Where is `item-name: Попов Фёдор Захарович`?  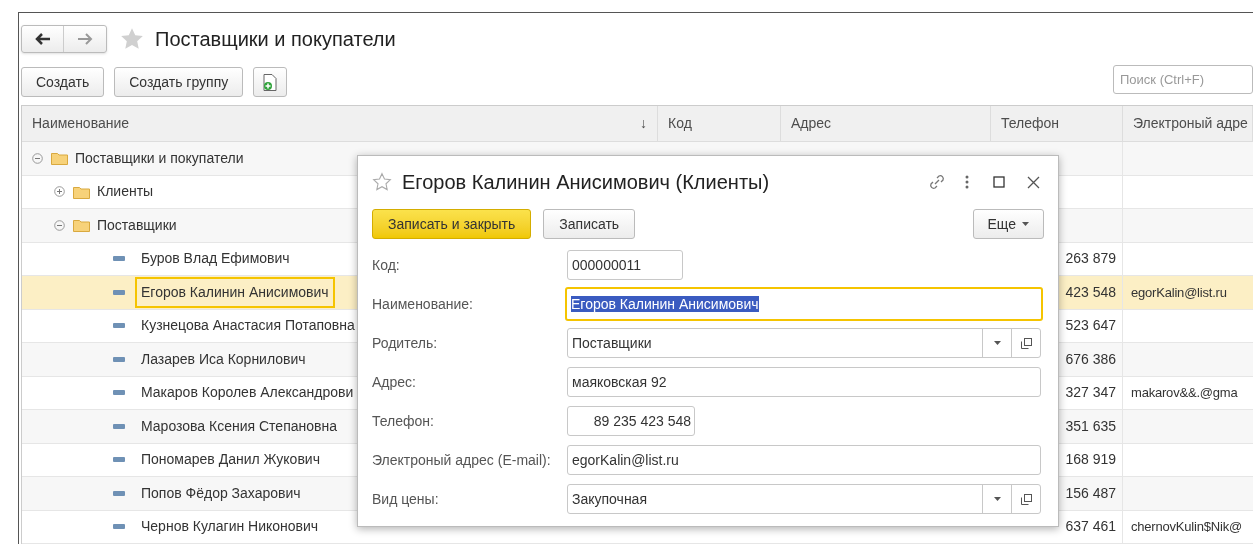
item-name: Попов Фёдор Захарович is located at coordinates (221, 493).